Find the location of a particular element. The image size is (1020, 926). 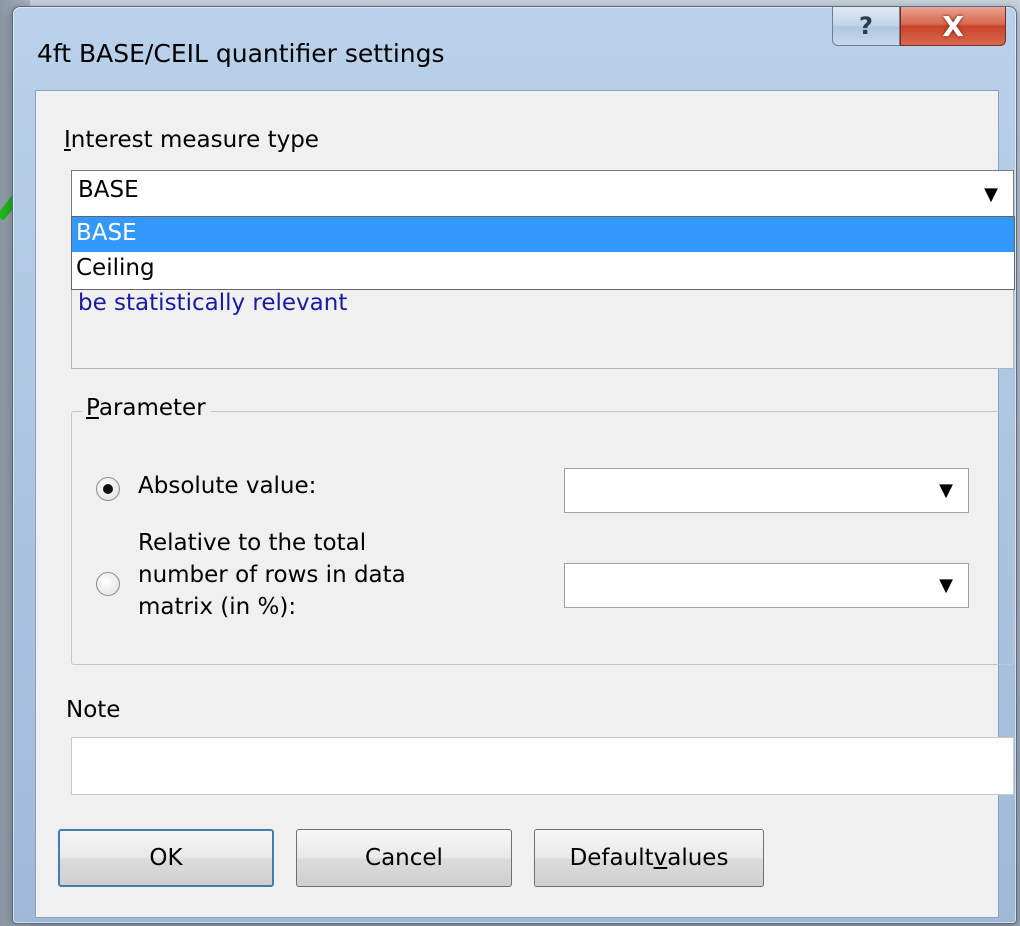

caption-buttons: ? X is located at coordinates (919, 27).